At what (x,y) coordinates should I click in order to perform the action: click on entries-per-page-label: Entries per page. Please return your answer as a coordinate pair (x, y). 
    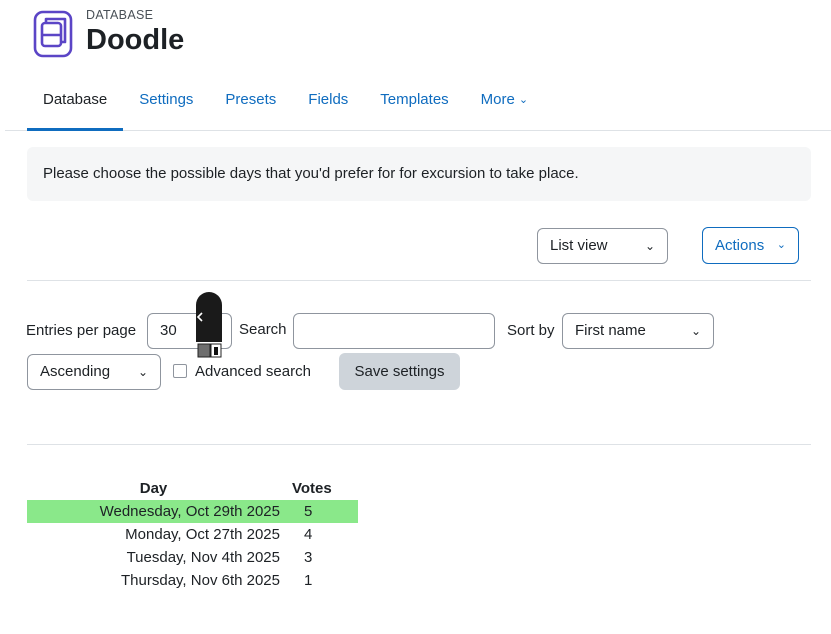
    Looking at the image, I should click on (81, 330).